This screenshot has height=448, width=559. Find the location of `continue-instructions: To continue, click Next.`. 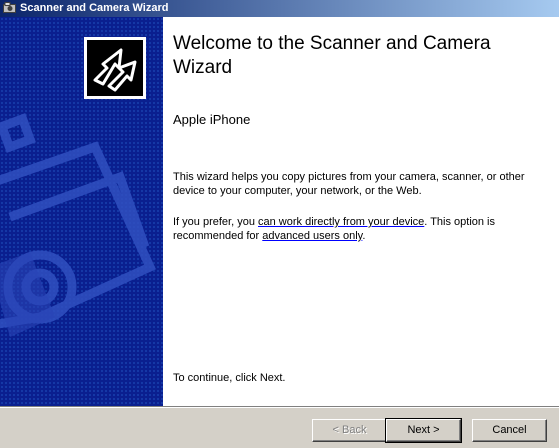

continue-instructions: To continue, click Next. is located at coordinates (229, 378).